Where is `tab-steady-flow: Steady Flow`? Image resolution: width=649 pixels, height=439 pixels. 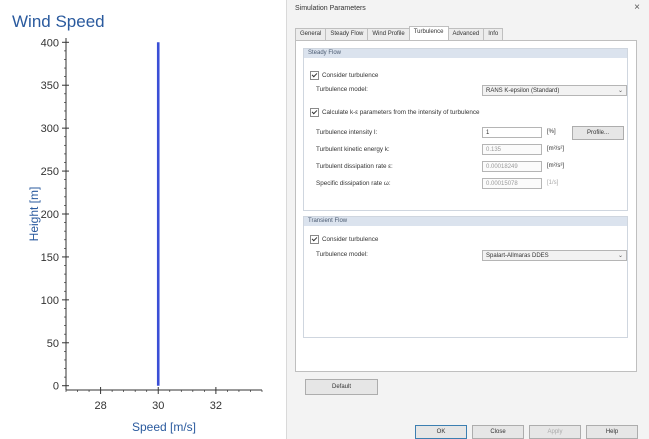 tab-steady-flow: Steady Flow is located at coordinates (347, 34).